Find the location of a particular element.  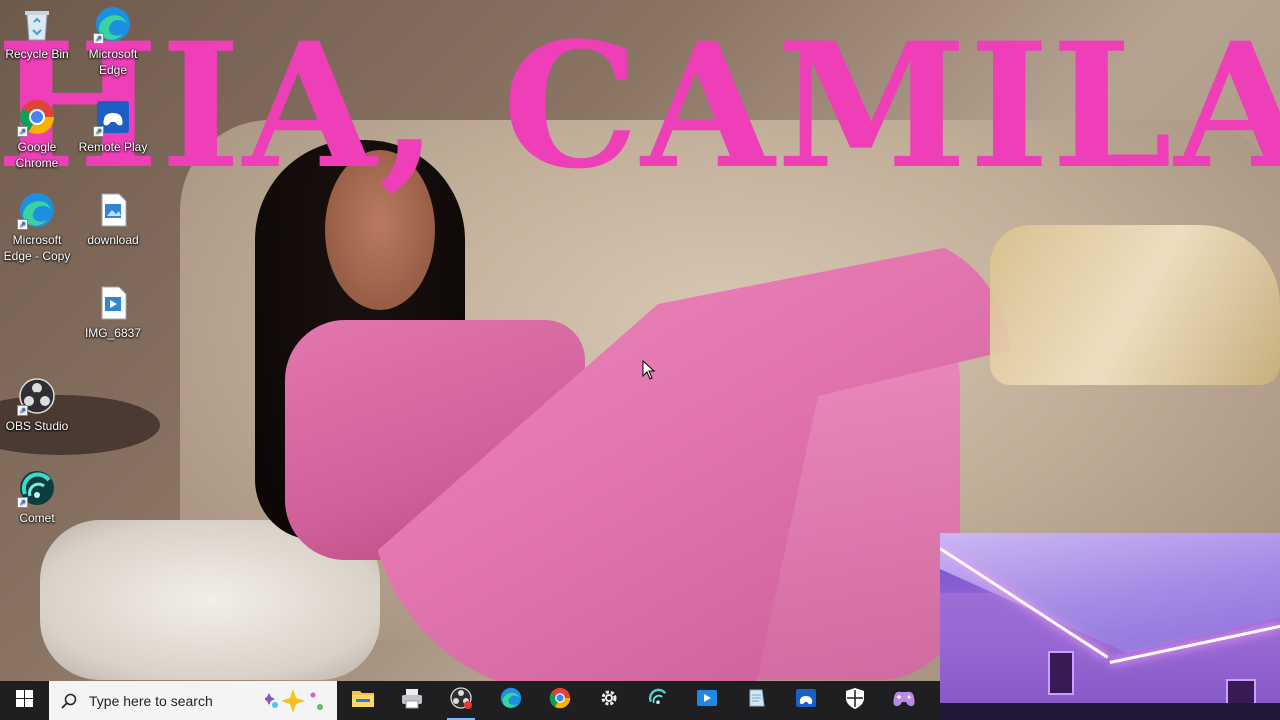

desktop-icon-edge-copy: ↗ Microsoft Edge - Copy is located at coordinates (37, 227).